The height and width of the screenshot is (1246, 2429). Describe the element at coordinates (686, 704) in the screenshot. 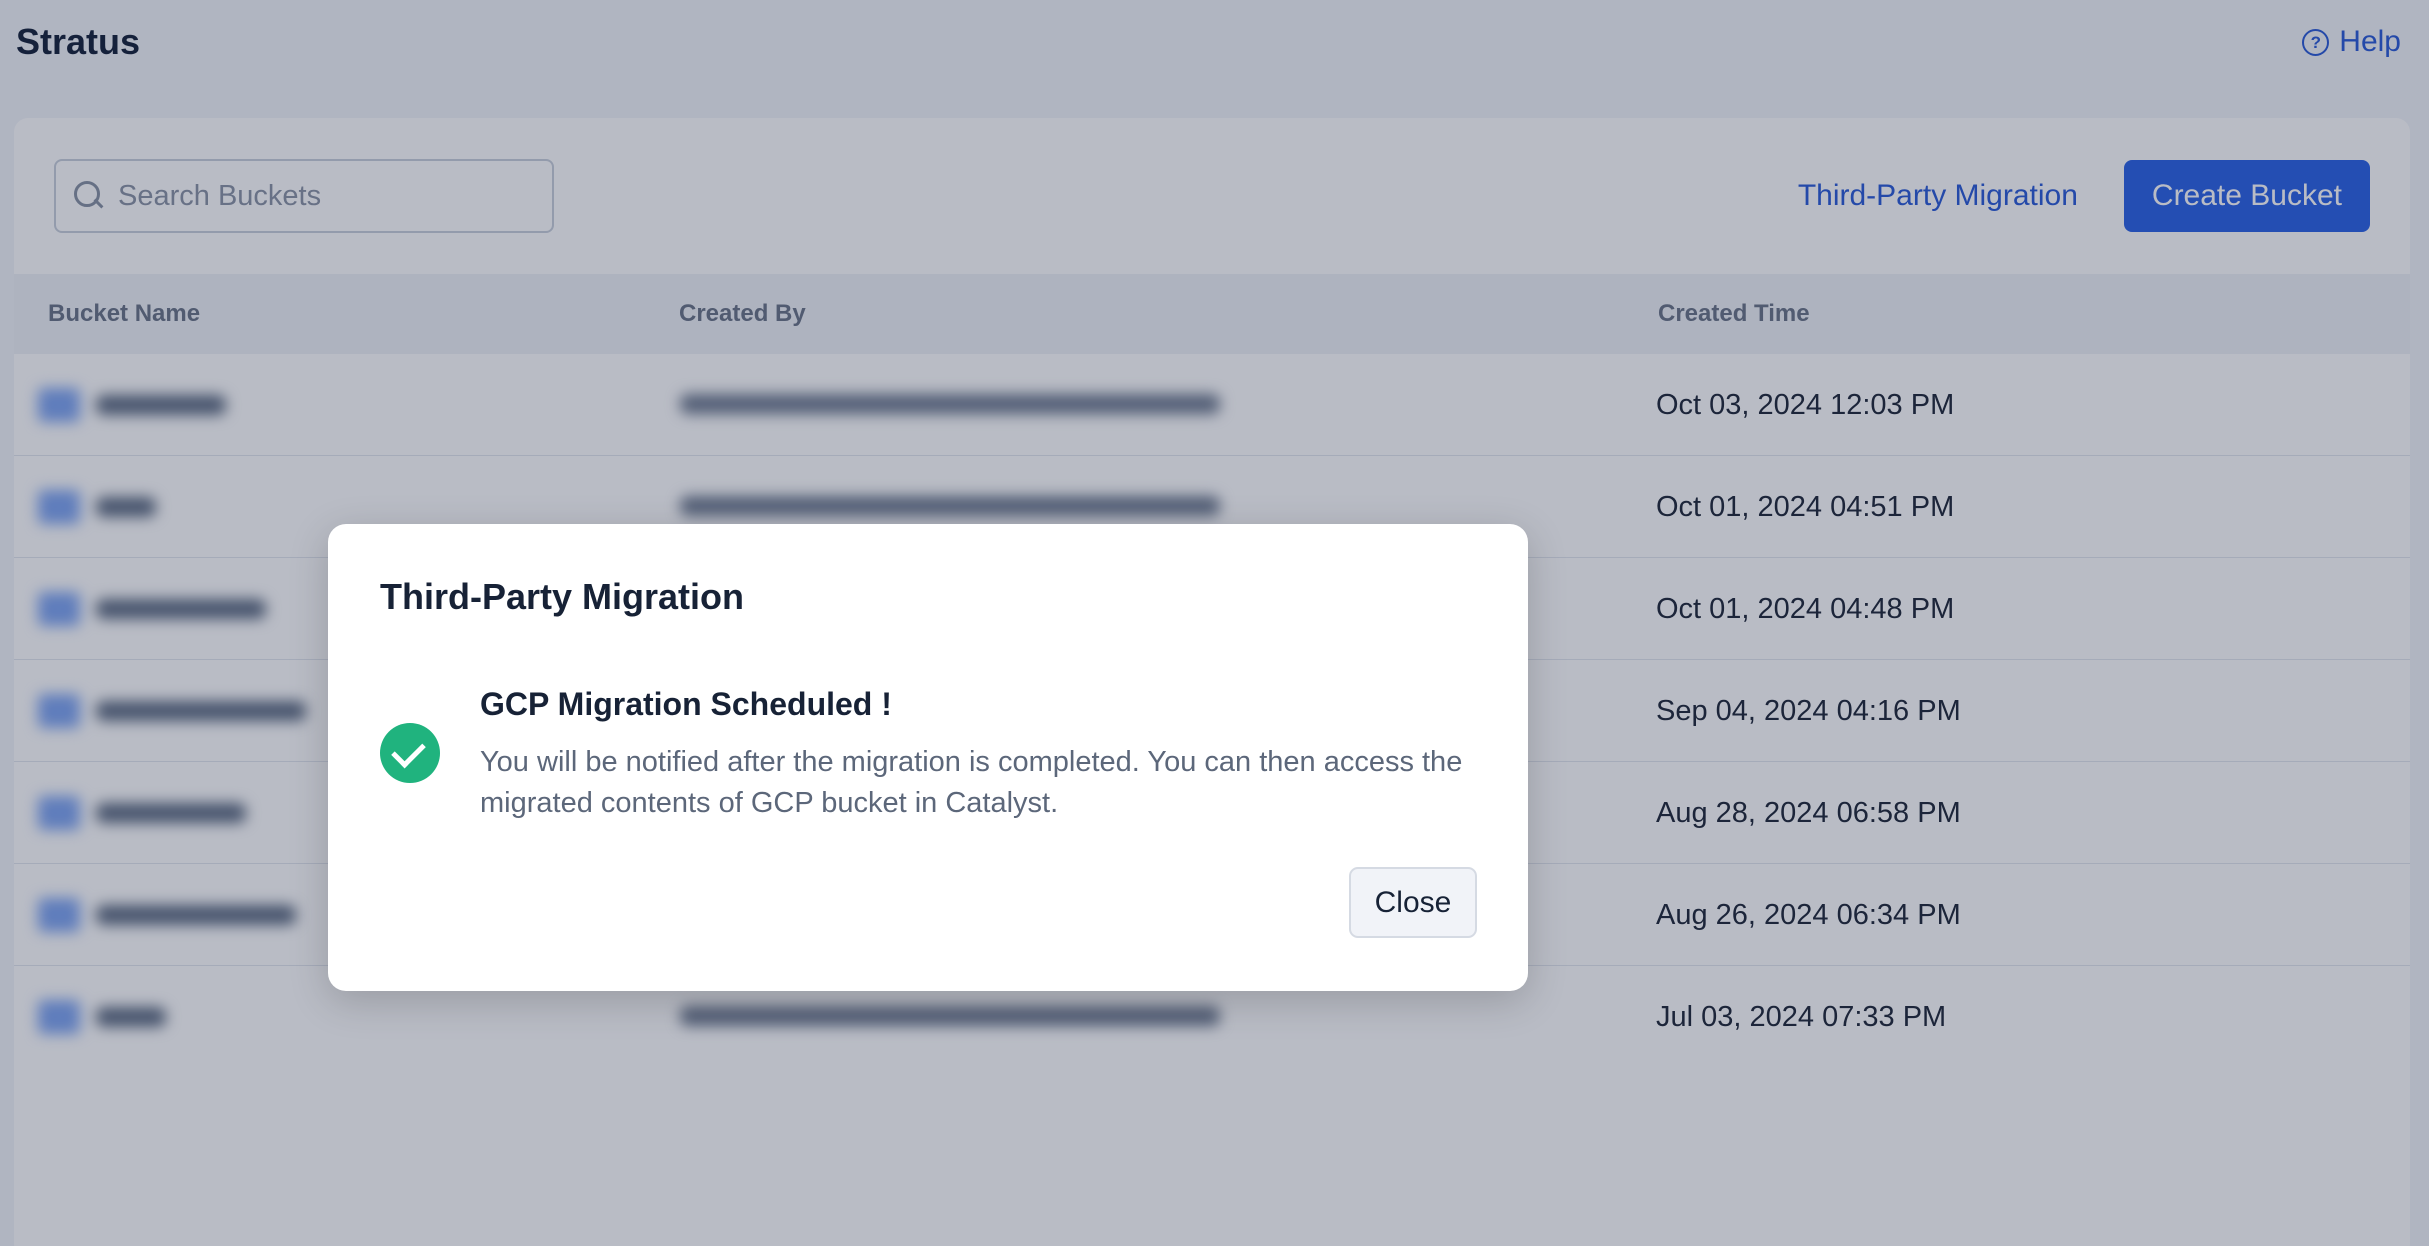

I see `success-heading: GCP Migration Scheduled !` at that location.